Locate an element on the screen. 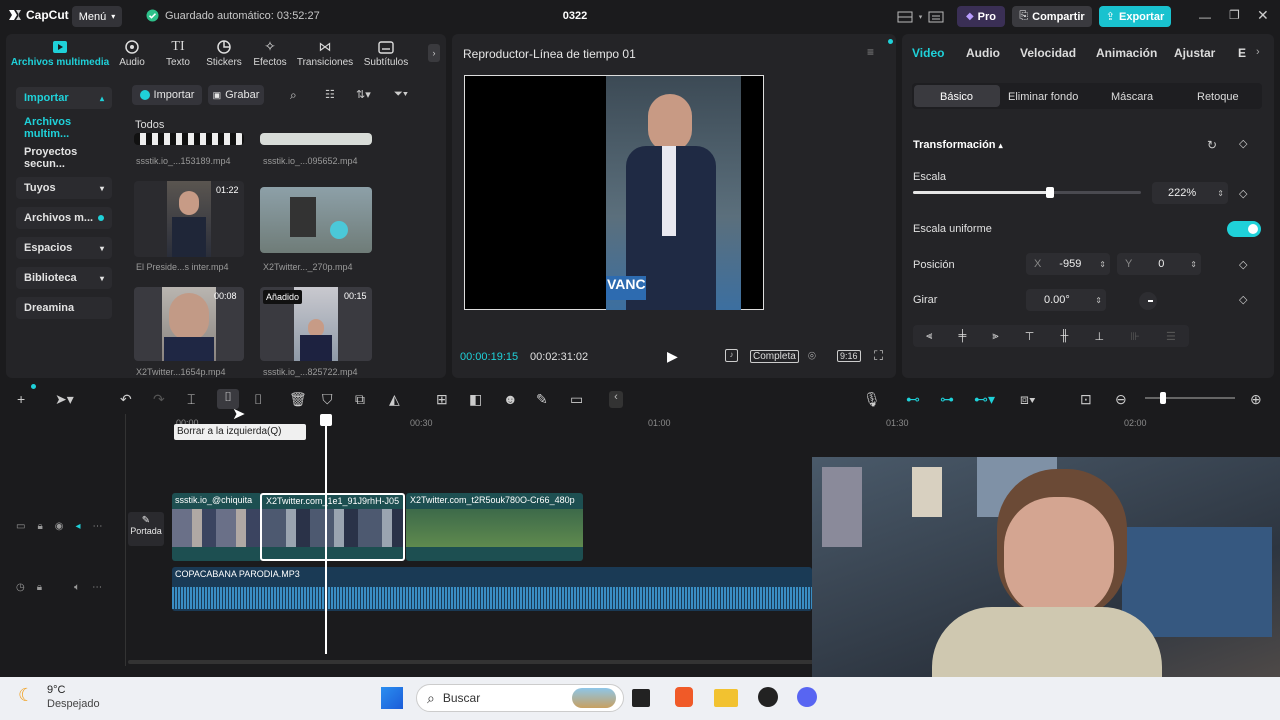 The image size is (1280, 720). undo-icon: ↶ is located at coordinates (126, 399).